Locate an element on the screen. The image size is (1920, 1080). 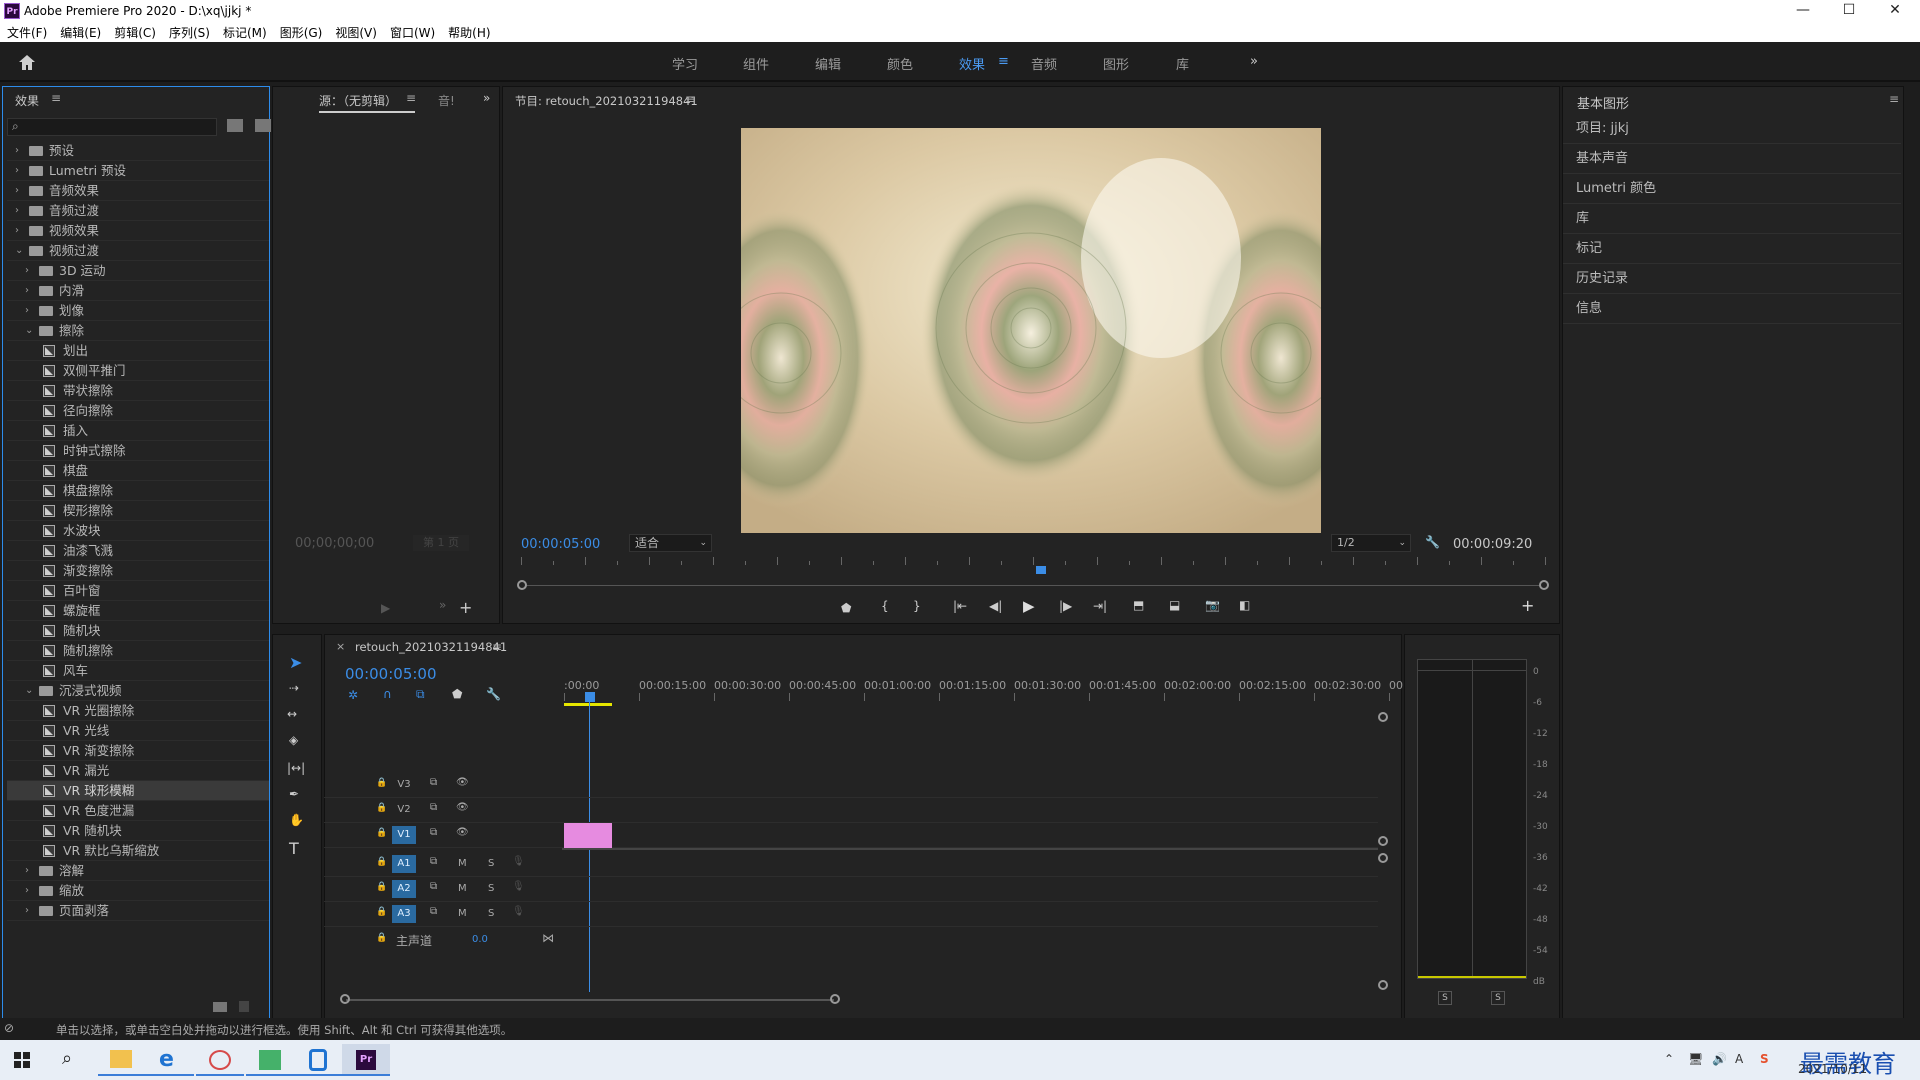
track-target-toggle: V1 is located at coordinates (404, 835).